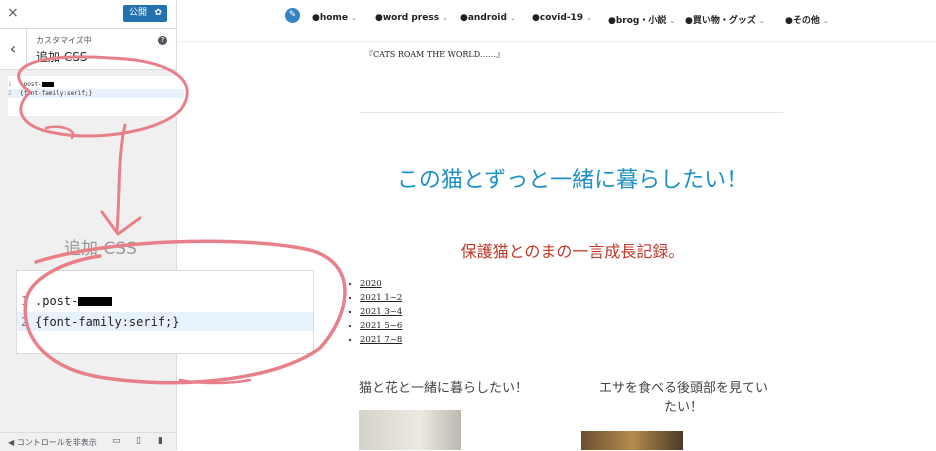  Describe the element at coordinates (572, 180) in the screenshot. I see `site-title: この猫とずっと一緒に暮らしたい！` at that location.